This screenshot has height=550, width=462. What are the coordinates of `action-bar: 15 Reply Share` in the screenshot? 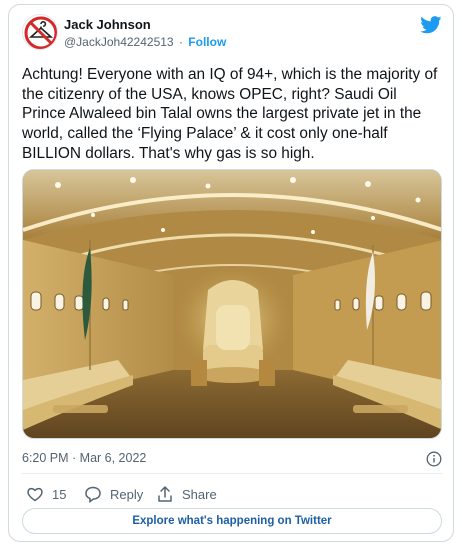 It's located at (232, 494).